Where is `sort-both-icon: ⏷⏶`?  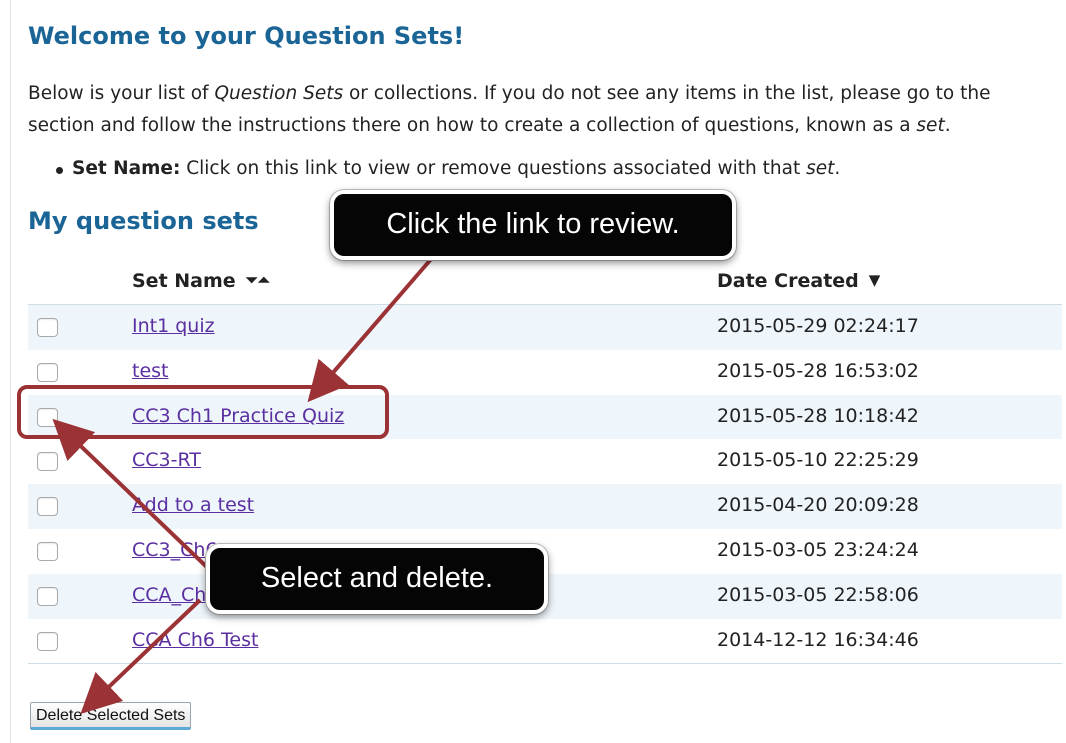
sort-both-icon: ⏷⏶ is located at coordinates (258, 280).